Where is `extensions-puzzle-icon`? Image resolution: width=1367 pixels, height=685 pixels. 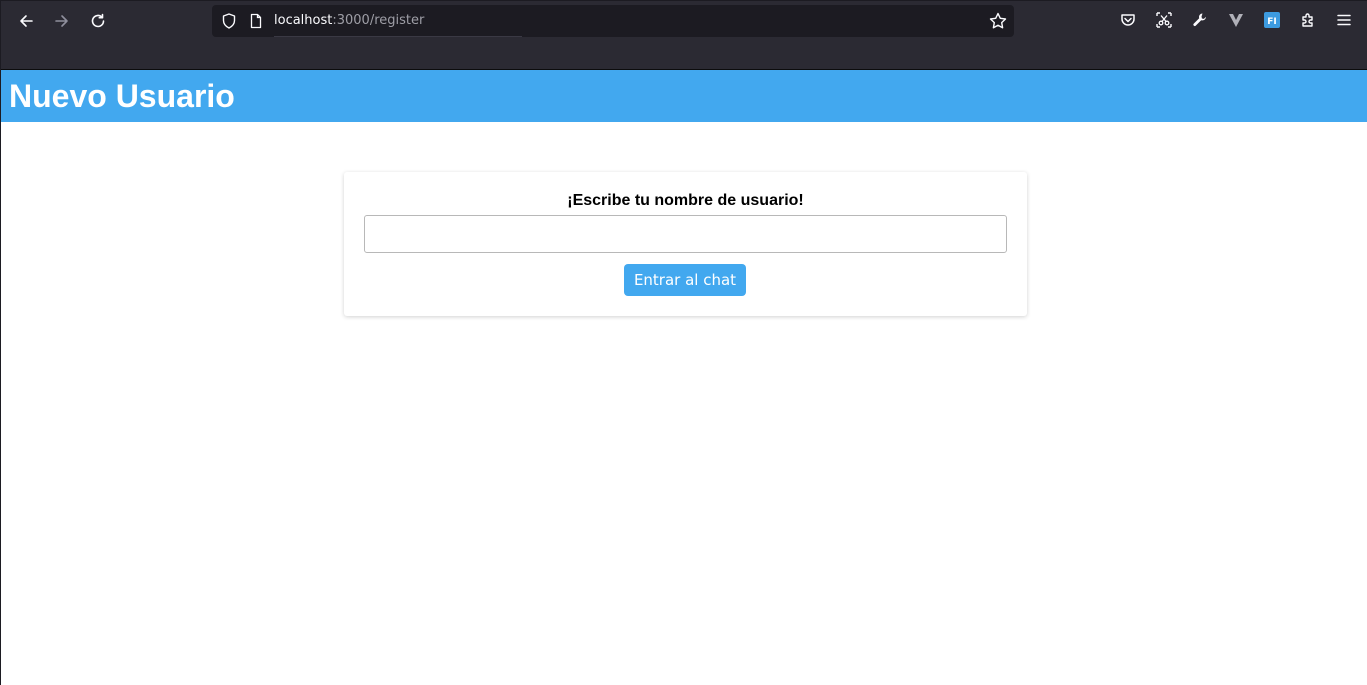 extensions-puzzle-icon is located at coordinates (1307, 20).